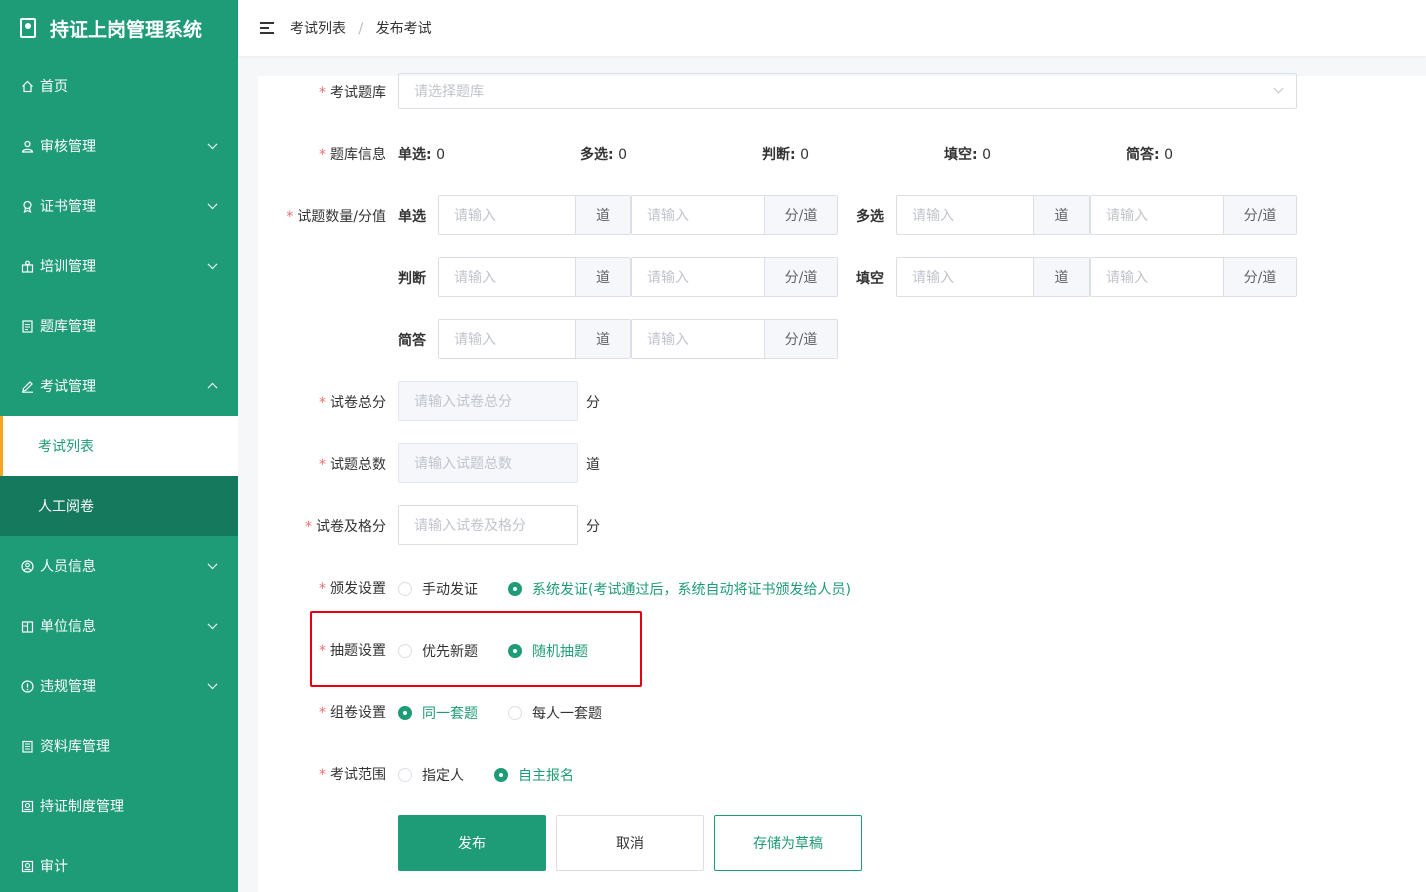  I want to click on sidebar-item-violation: 违规管理, so click(119, 686).